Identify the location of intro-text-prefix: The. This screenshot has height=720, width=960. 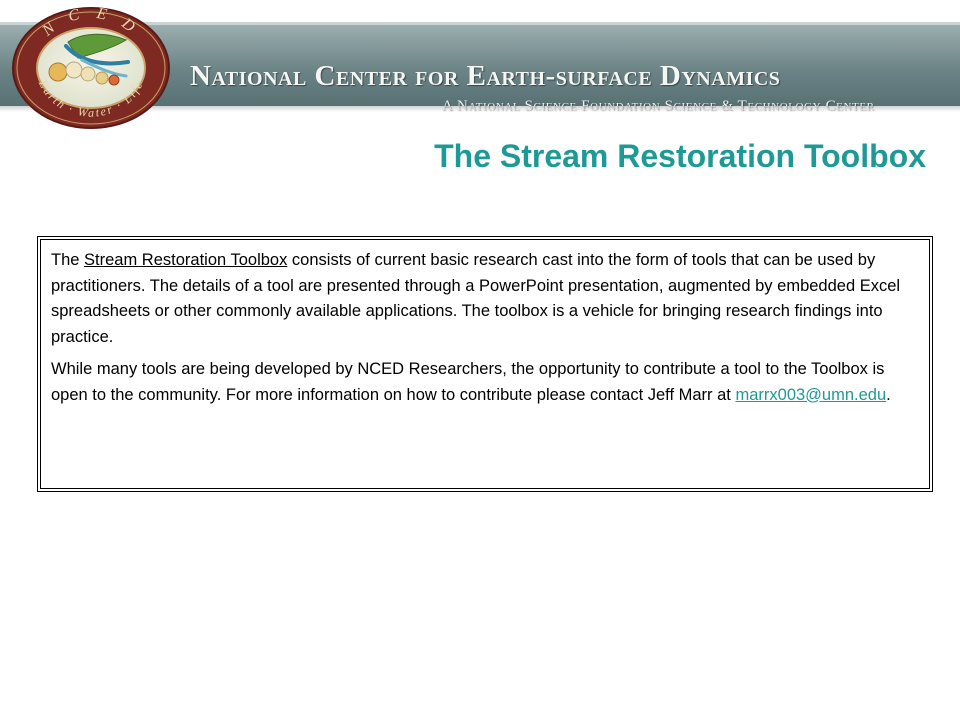
(68, 260).